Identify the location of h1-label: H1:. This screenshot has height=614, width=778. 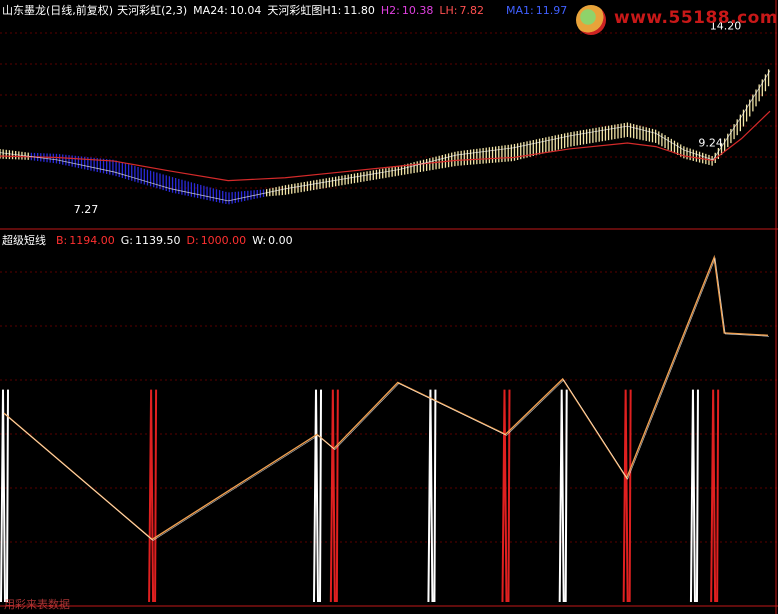
(332, 10).